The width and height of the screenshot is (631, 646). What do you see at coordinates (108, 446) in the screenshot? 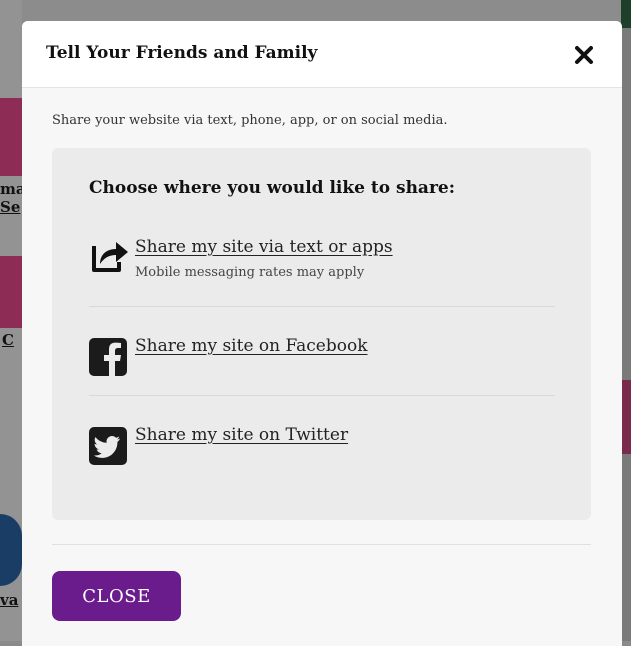
I see `twitter-icon` at bounding box center [108, 446].